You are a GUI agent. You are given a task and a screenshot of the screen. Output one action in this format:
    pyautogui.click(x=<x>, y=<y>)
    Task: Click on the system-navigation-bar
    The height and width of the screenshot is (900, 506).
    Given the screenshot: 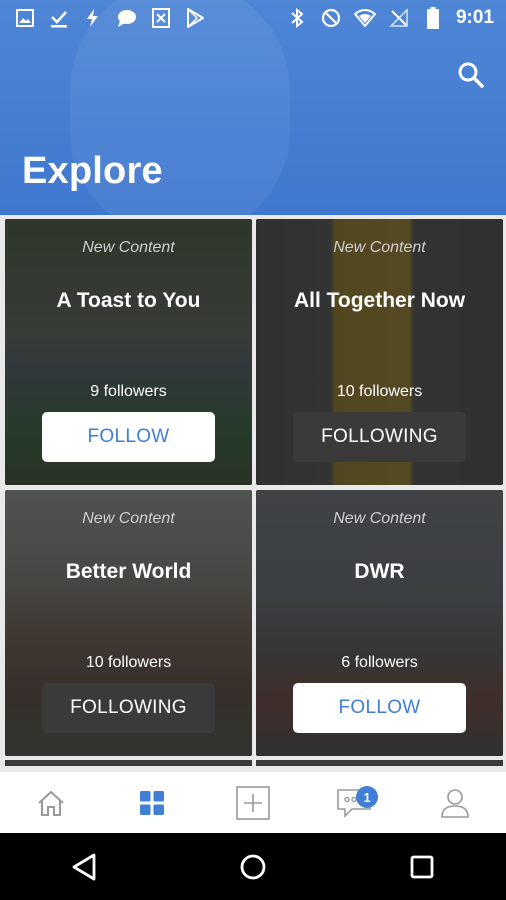 What is the action you would take?
    pyautogui.click(x=253, y=866)
    